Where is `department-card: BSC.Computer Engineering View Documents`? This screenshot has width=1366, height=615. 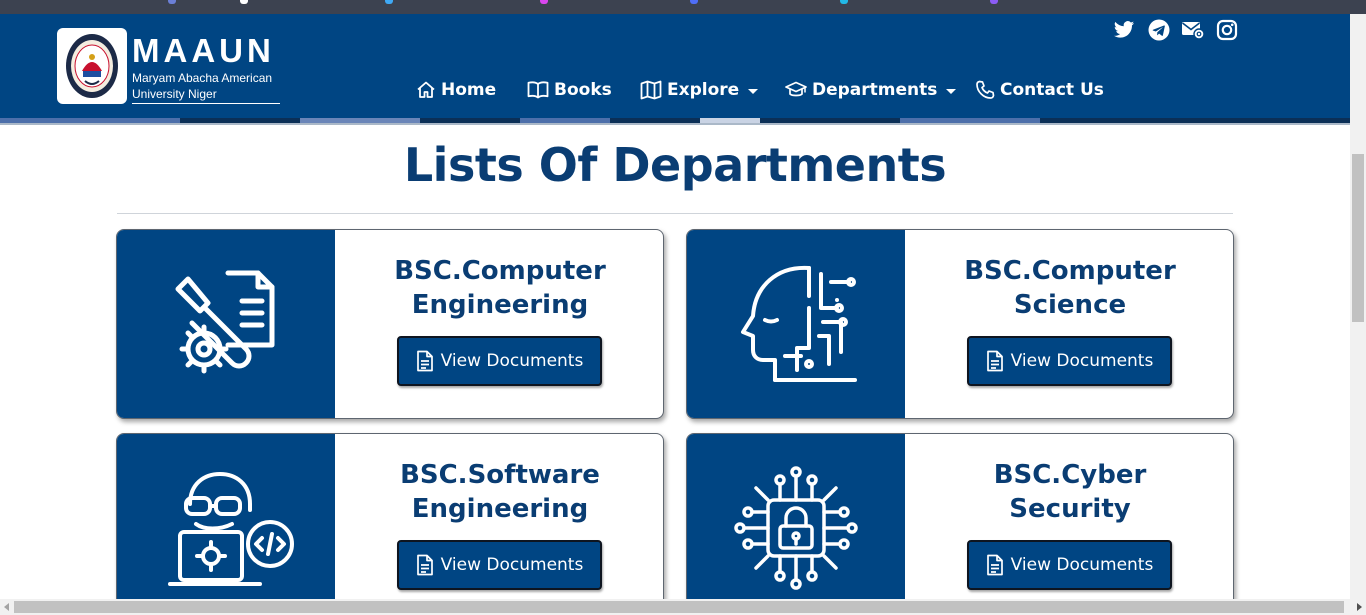 department-card: BSC.Computer Engineering View Documents is located at coordinates (390, 324).